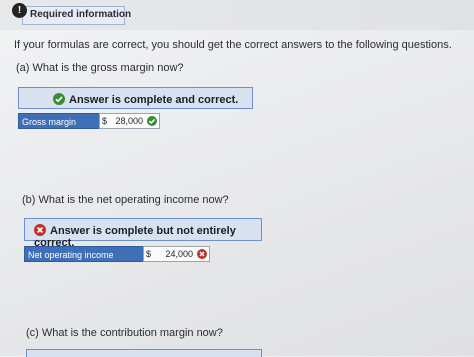 The width and height of the screenshot is (474, 357). Describe the element at coordinates (81, 14) in the screenshot. I see `required-info-title: Required information` at that location.